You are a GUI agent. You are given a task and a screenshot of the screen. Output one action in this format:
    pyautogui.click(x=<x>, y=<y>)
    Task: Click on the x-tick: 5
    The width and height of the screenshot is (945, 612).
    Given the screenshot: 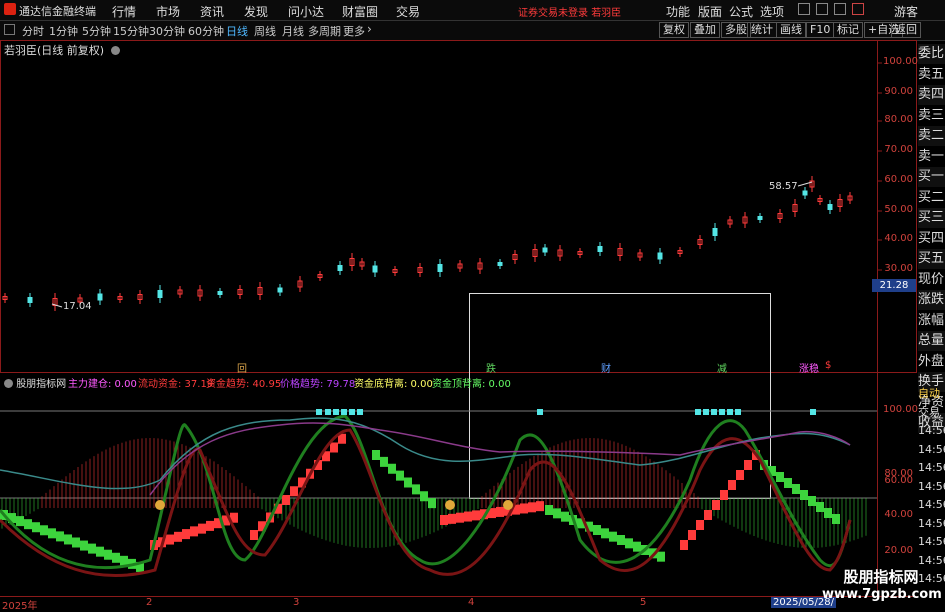 What is the action you would take?
    pyautogui.click(x=643, y=602)
    